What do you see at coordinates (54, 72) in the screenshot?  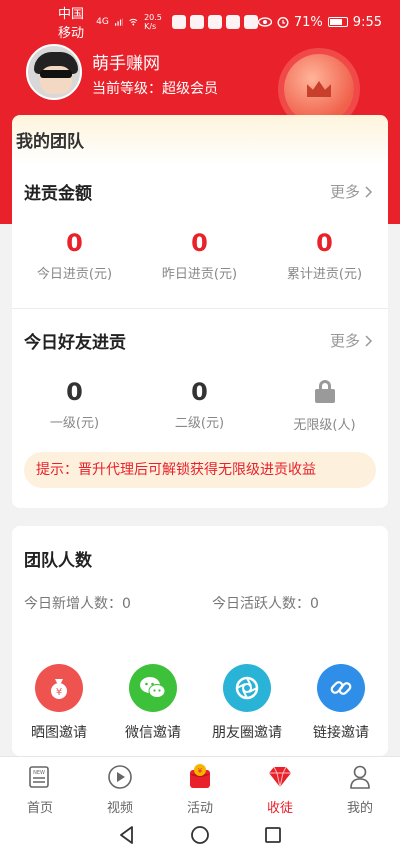 I see `avatar` at bounding box center [54, 72].